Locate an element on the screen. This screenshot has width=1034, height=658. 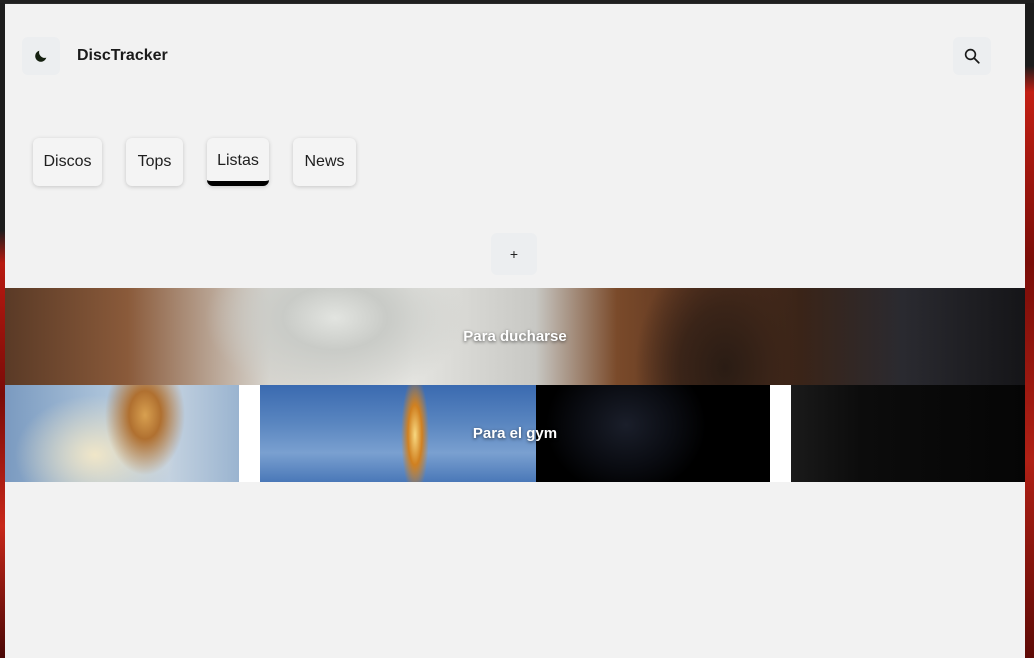
tab-label: Tops is located at coordinates (154, 161).